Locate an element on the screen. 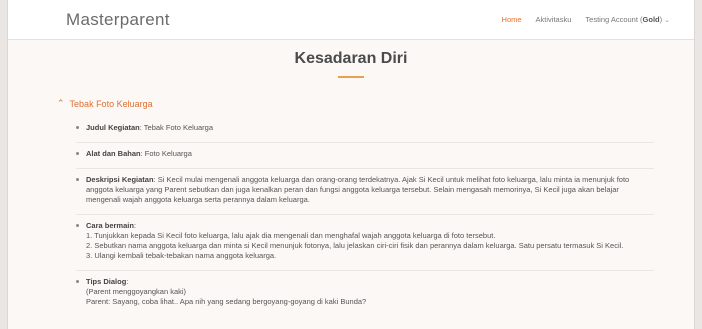 The image size is (702, 329). list-item: Judul Kegiatan: Tebak Foto Keluarga is located at coordinates (365, 130).